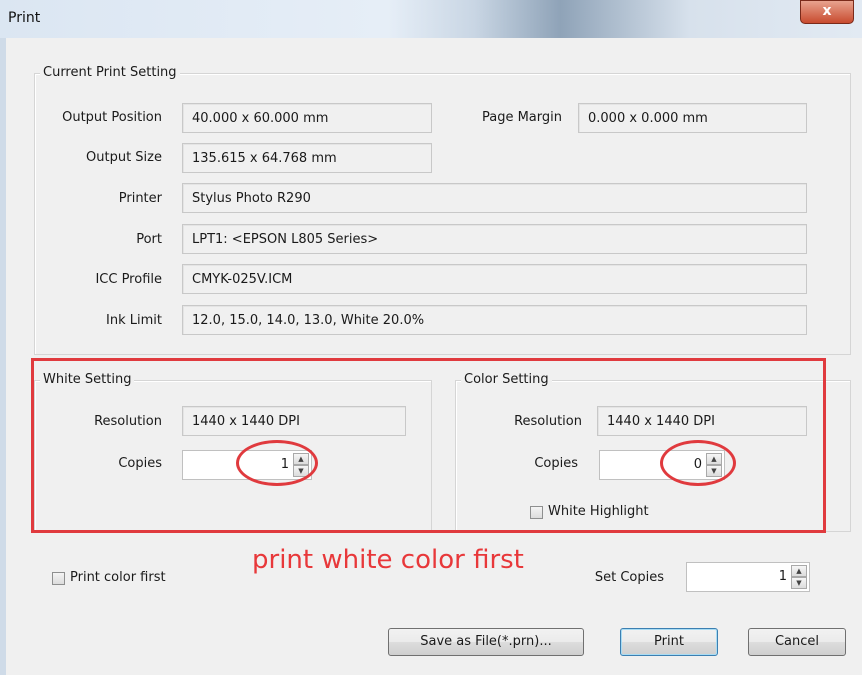 The image size is (862, 675). Describe the element at coordinates (748, 577) in the screenshot. I see `set-copies-stepper: 1 ▲ ▼` at that location.